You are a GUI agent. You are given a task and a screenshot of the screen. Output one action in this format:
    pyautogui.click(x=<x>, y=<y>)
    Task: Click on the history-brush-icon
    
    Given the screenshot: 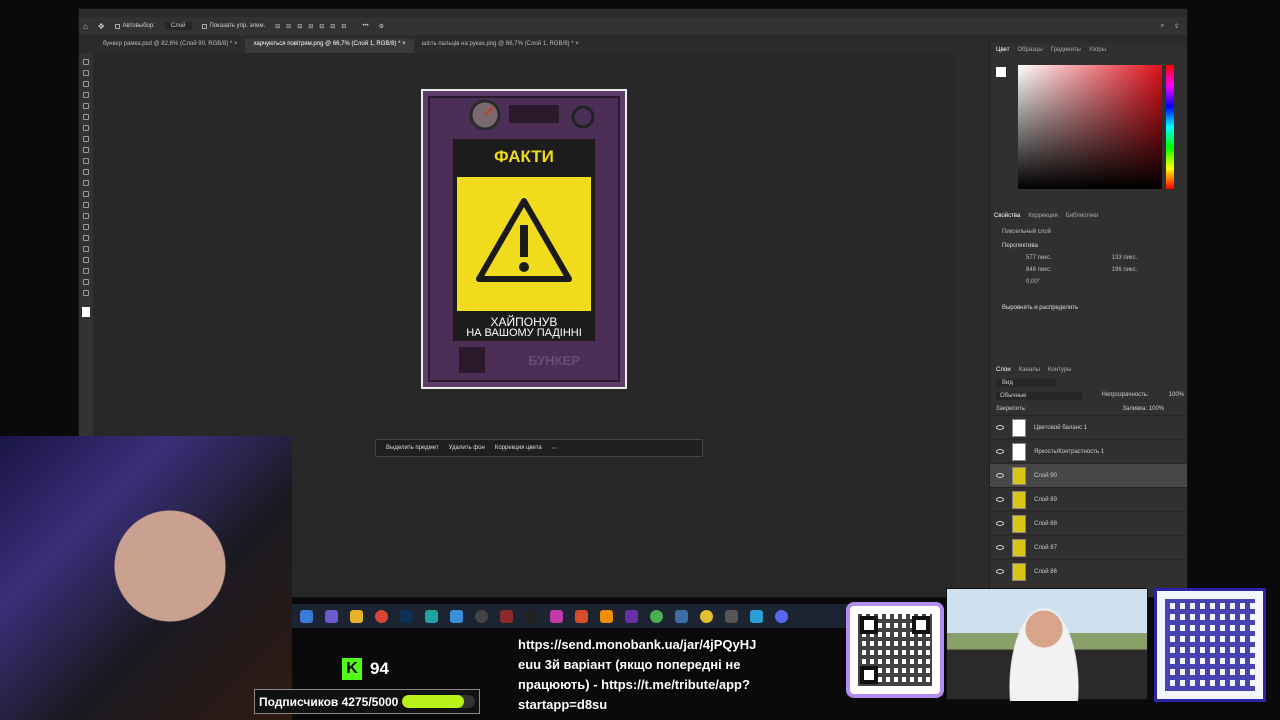 What is the action you would take?
    pyautogui.click(x=86, y=172)
    